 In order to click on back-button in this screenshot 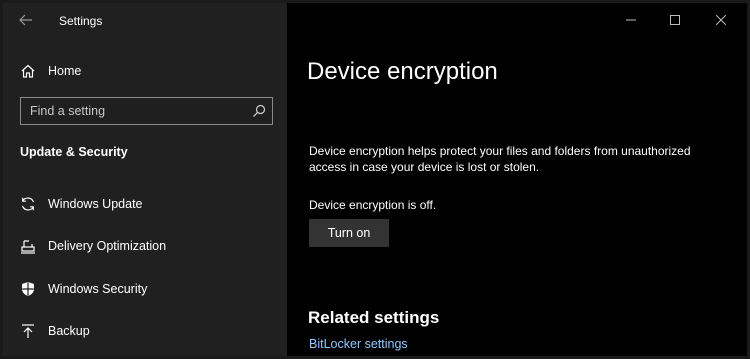, I will do `click(26, 20)`.